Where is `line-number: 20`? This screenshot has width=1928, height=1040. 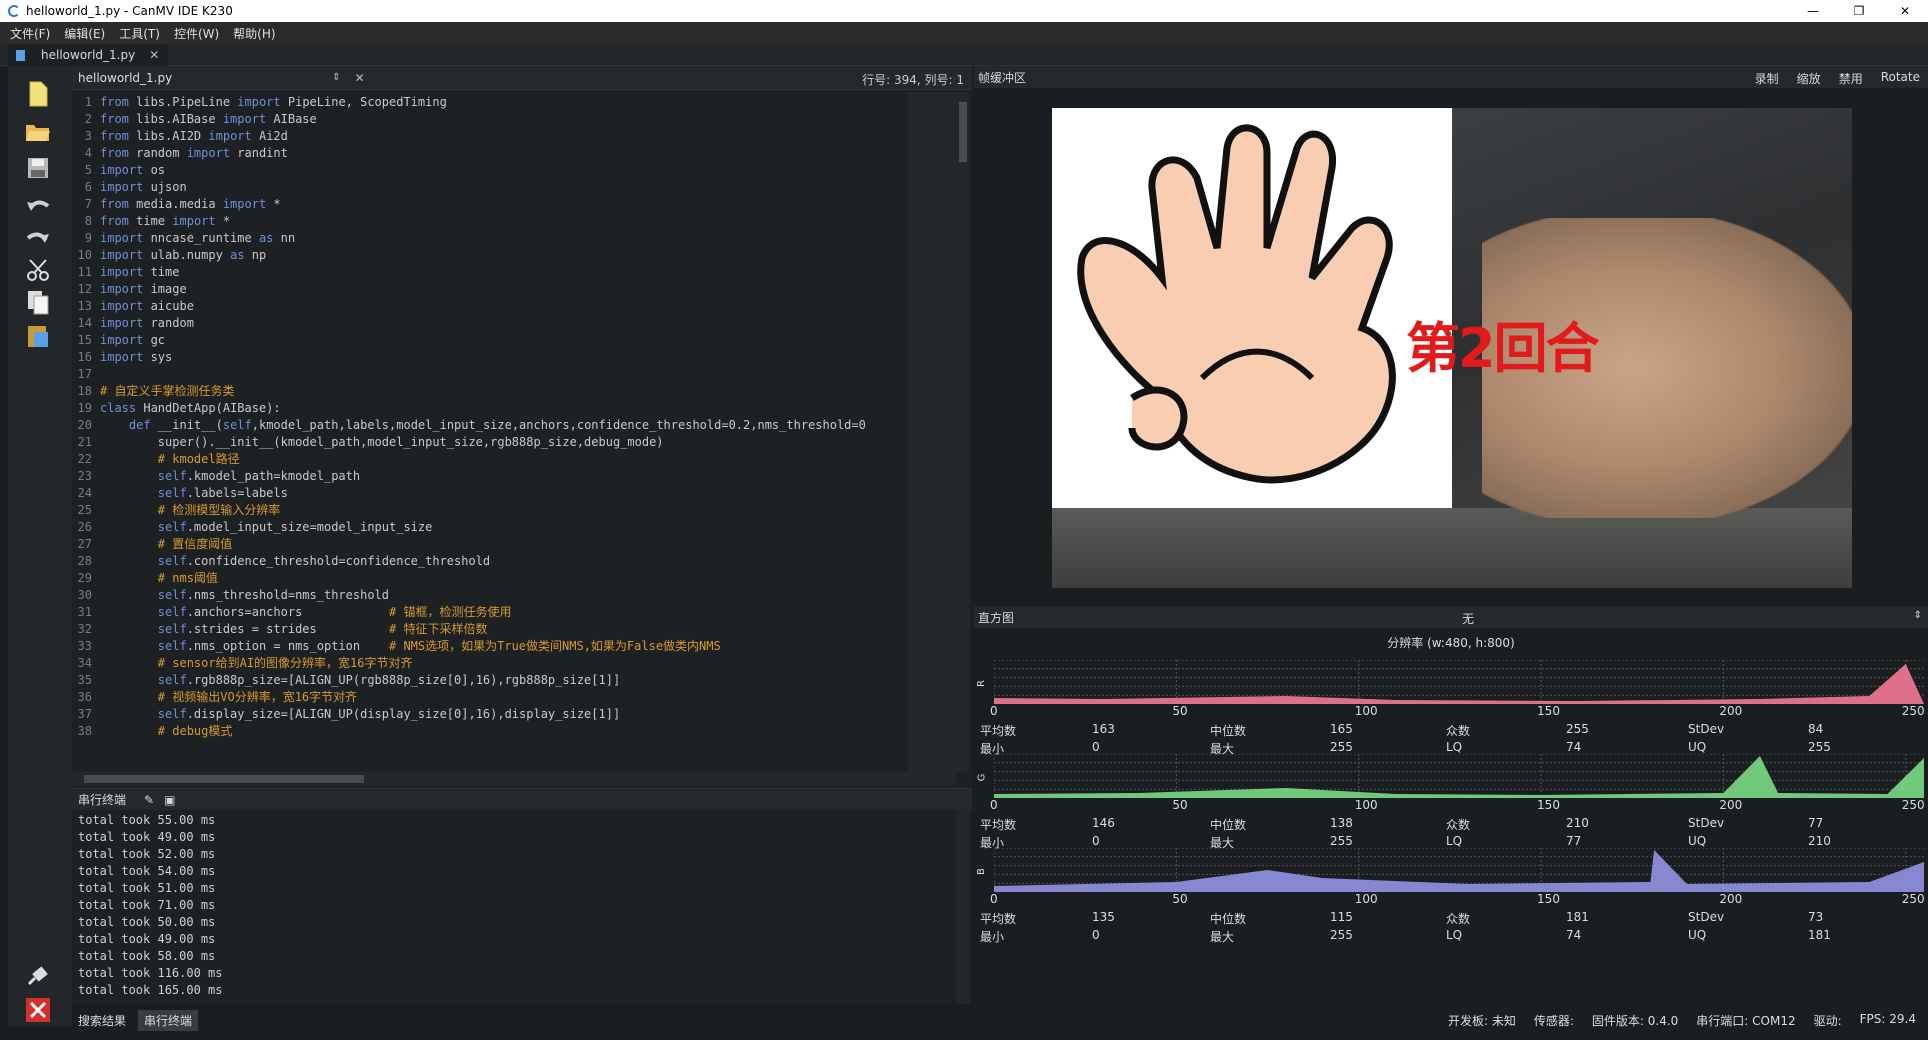 line-number: 20 is located at coordinates (84, 425).